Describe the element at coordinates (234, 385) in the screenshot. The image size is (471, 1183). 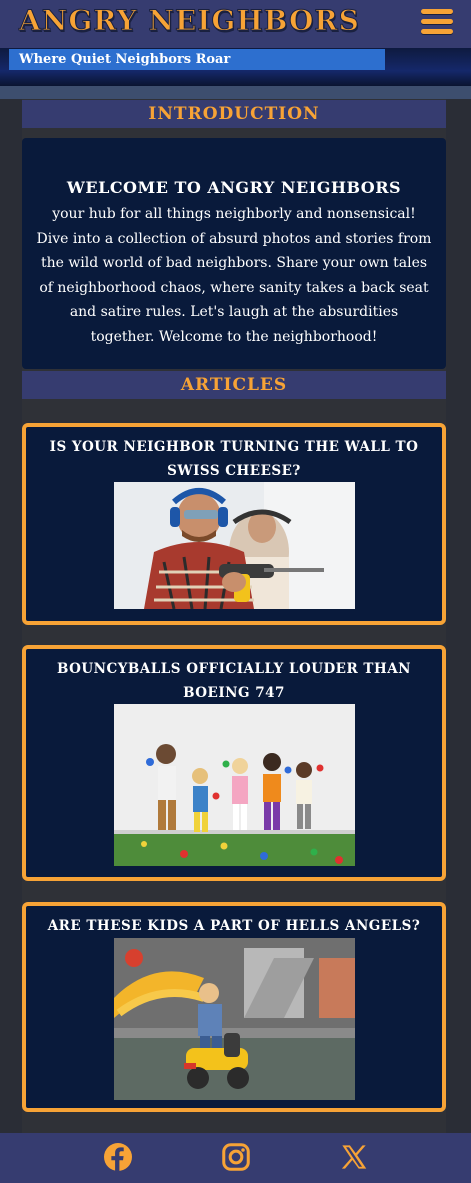
I see `articles-heading: ARTICLES` at that location.